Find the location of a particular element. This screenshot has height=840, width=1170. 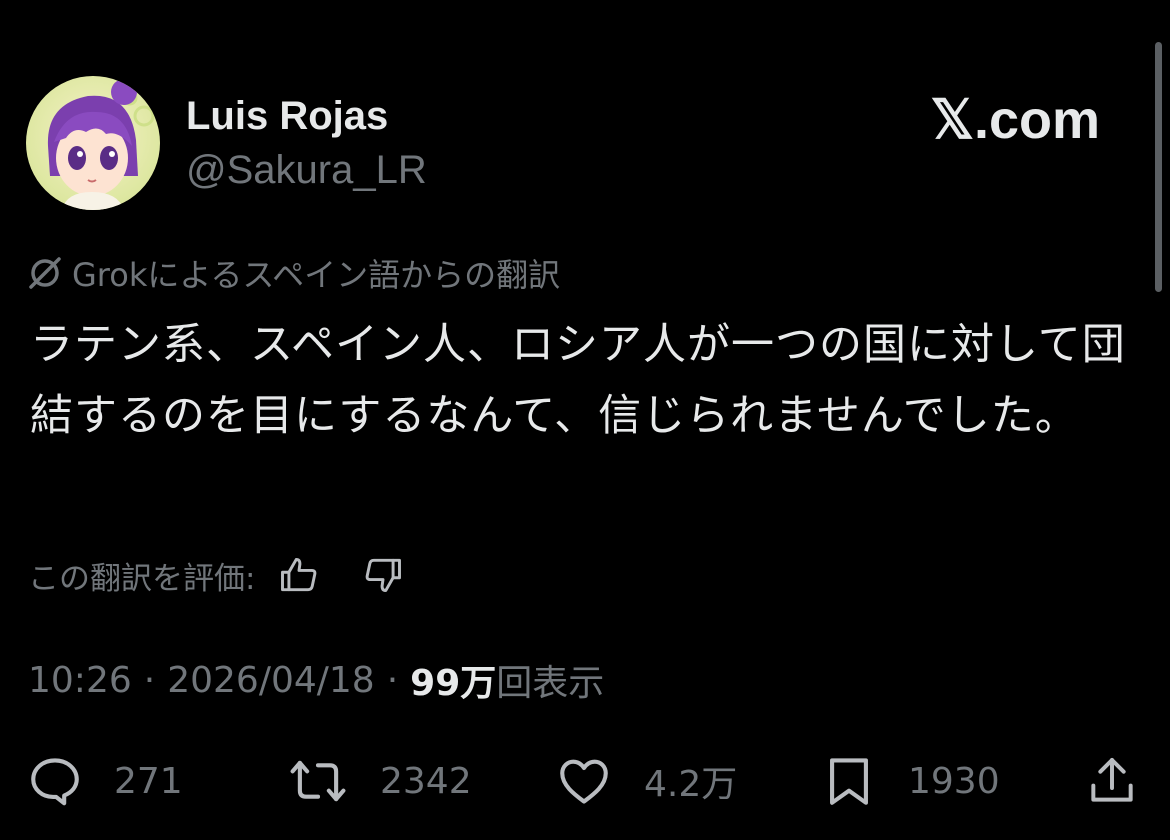

translation-note: Grokによるスペイン語からの翻訳 is located at coordinates (293, 273).